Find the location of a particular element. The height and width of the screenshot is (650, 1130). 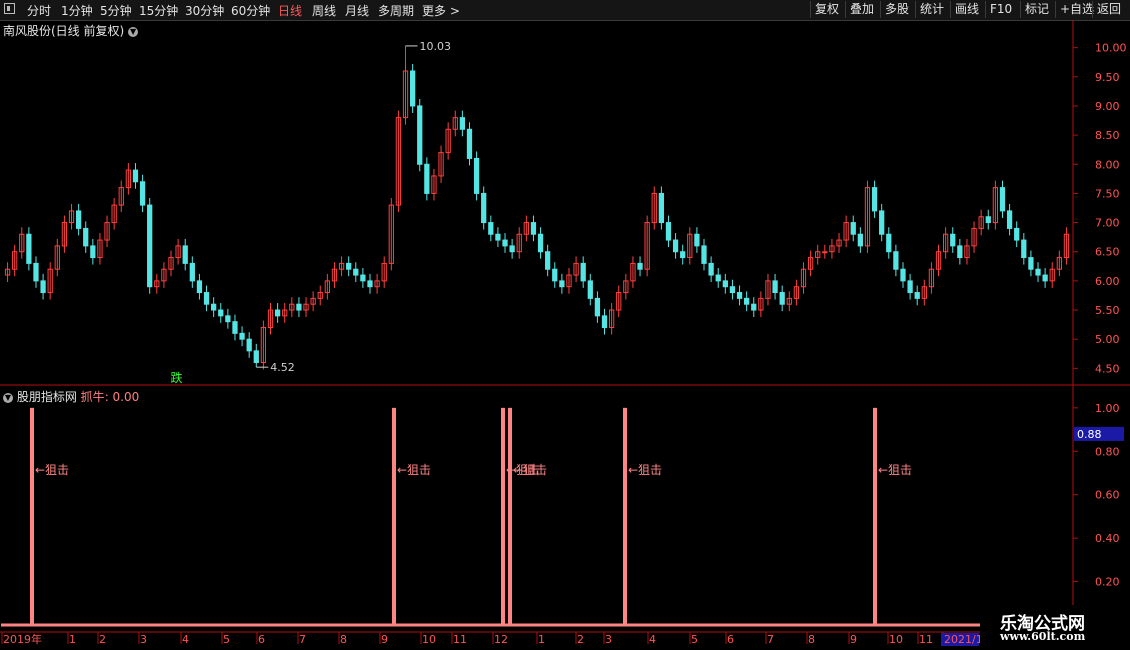

y-tick-label: 8.00 is located at coordinates (1107, 164).